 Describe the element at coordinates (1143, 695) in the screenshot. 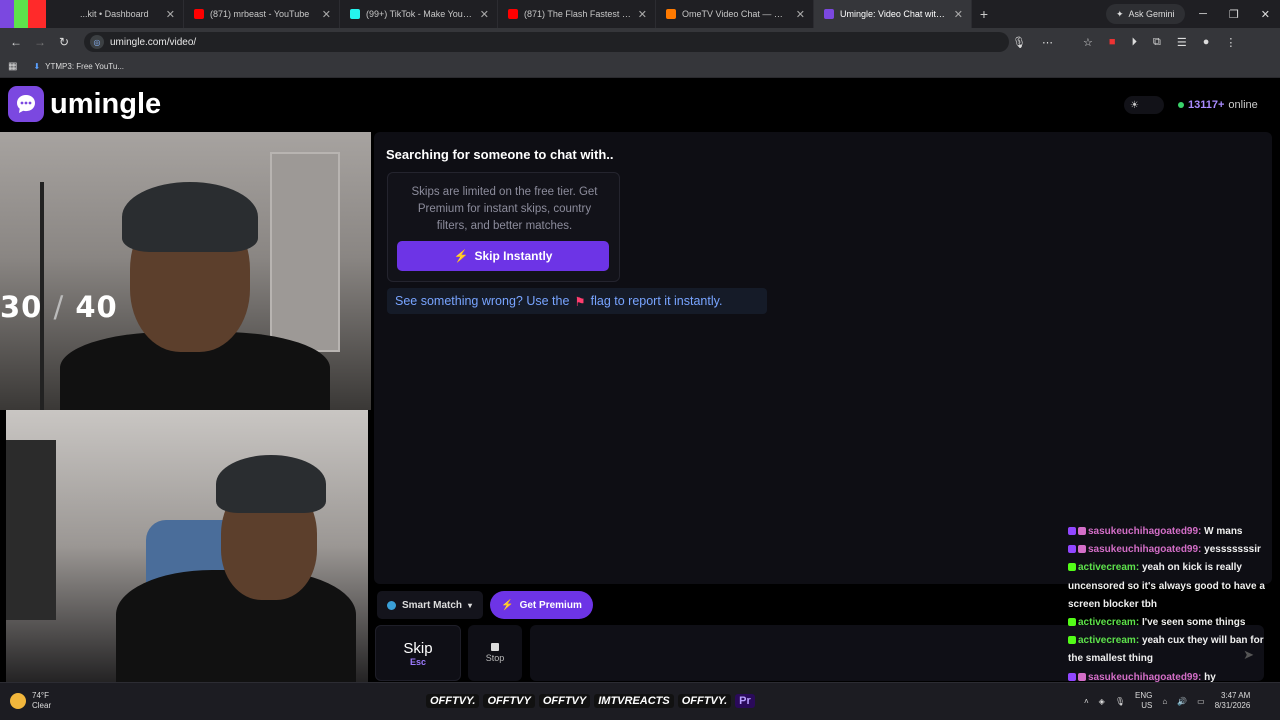

I see `lang-code: ENG` at that location.